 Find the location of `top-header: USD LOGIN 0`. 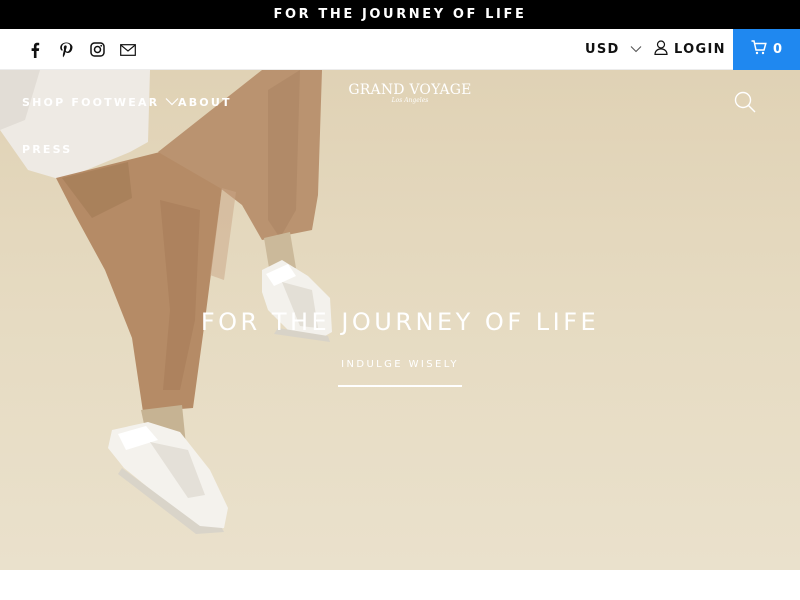

top-header: USD LOGIN 0 is located at coordinates (400, 49).